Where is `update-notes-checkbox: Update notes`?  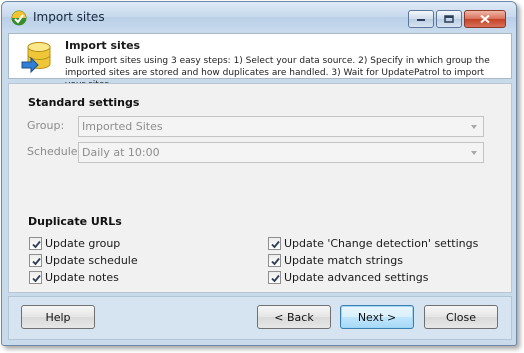 update-notes-checkbox: Update notes is located at coordinates (74, 277).